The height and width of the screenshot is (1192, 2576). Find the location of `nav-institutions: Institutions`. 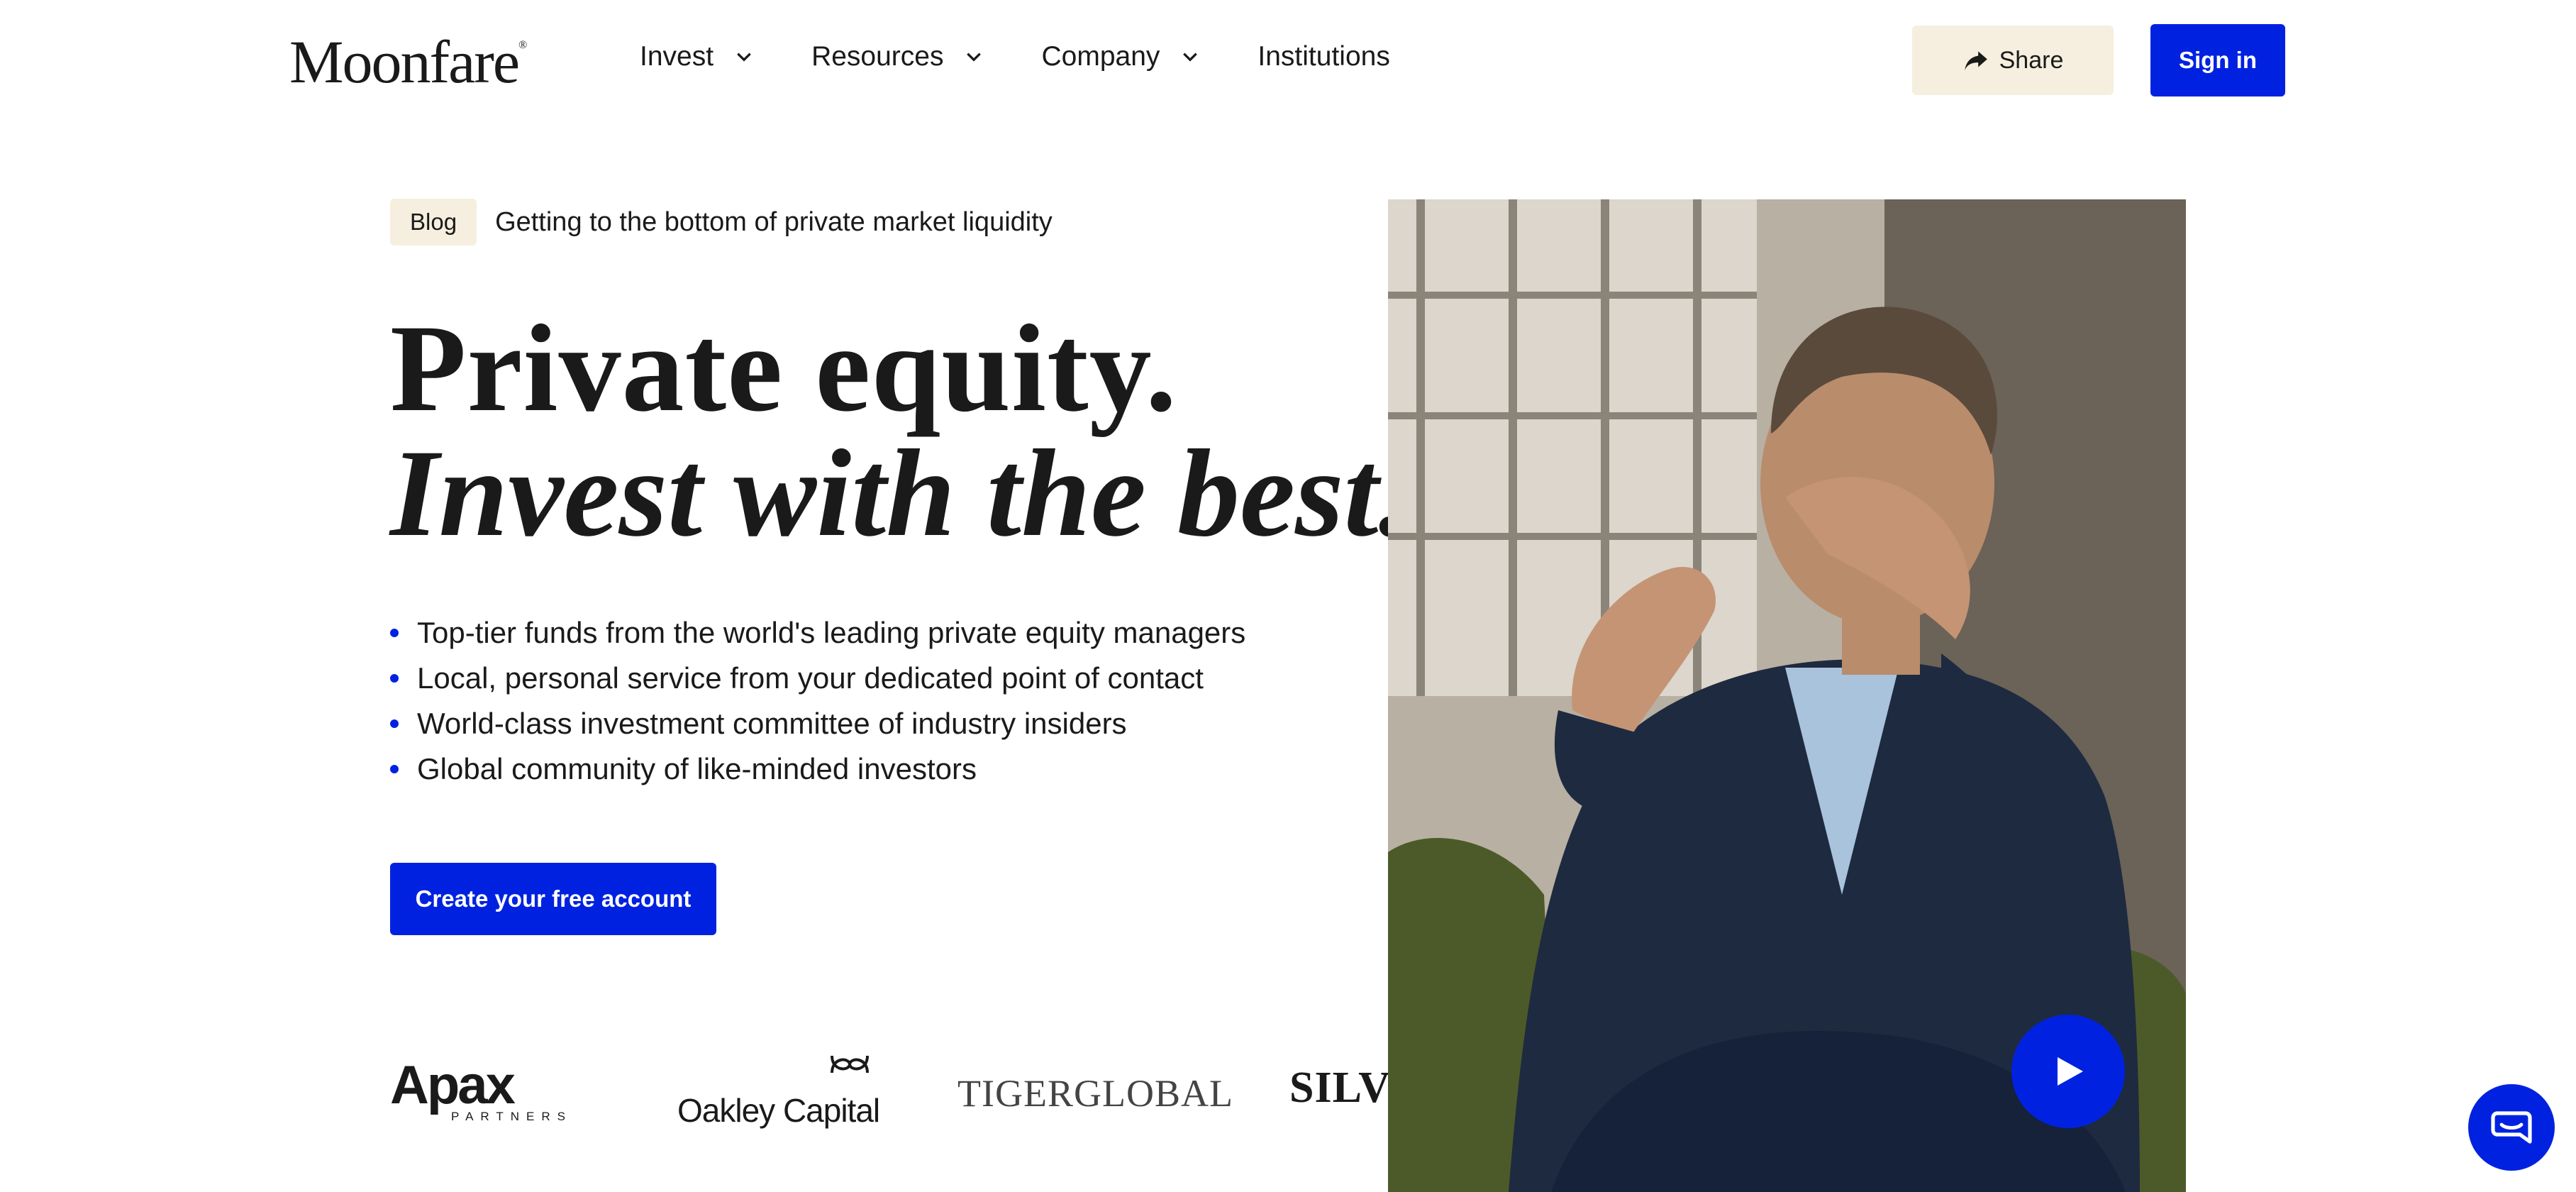

nav-institutions: Institutions is located at coordinates (1323, 57).